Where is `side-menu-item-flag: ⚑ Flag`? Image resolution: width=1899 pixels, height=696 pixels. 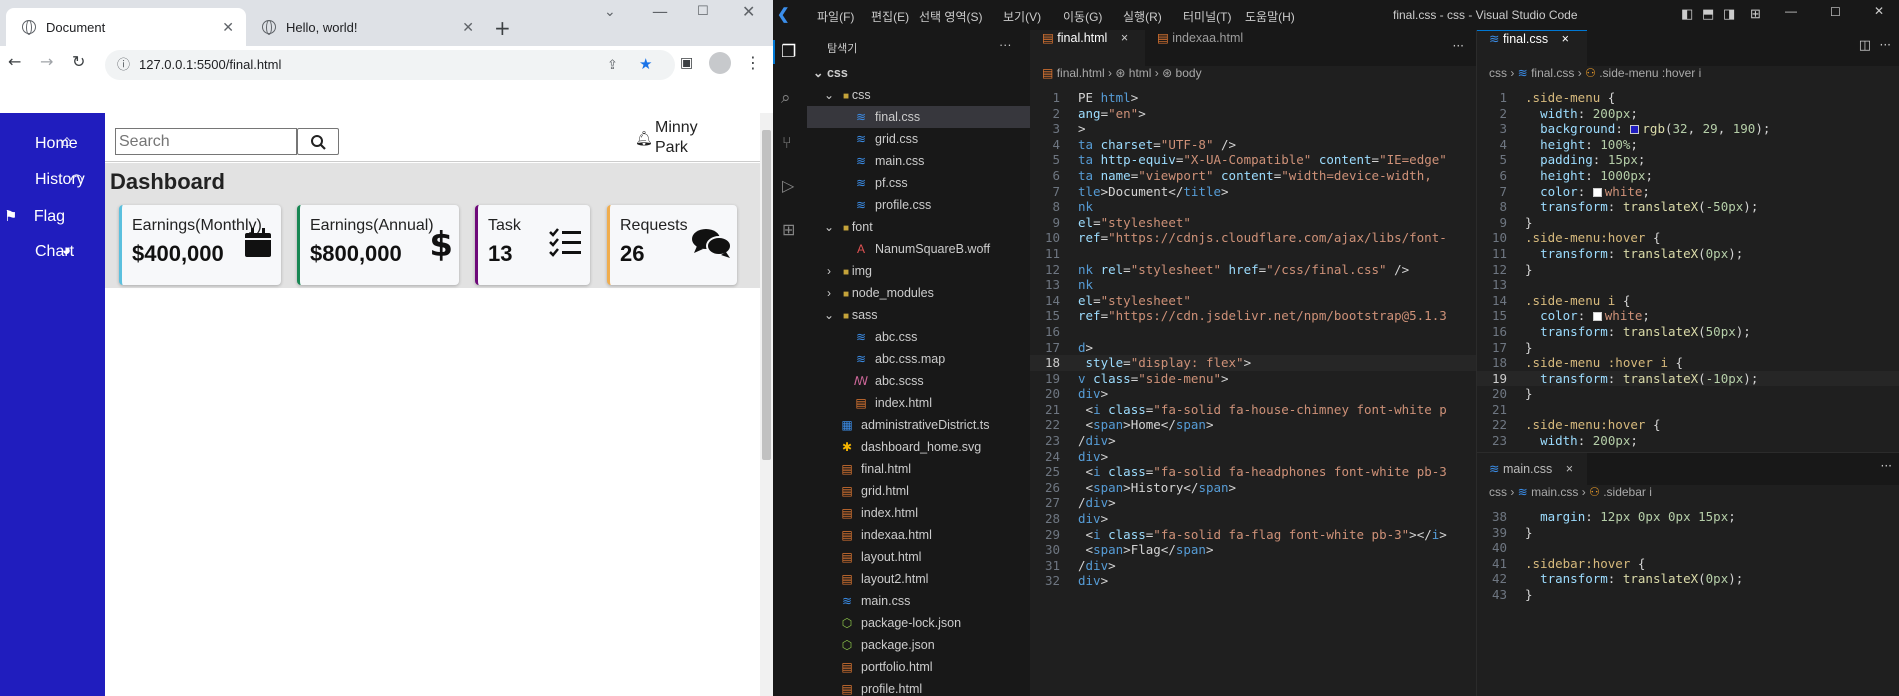
side-menu-item-flag: ⚑ Flag is located at coordinates (34, 216).